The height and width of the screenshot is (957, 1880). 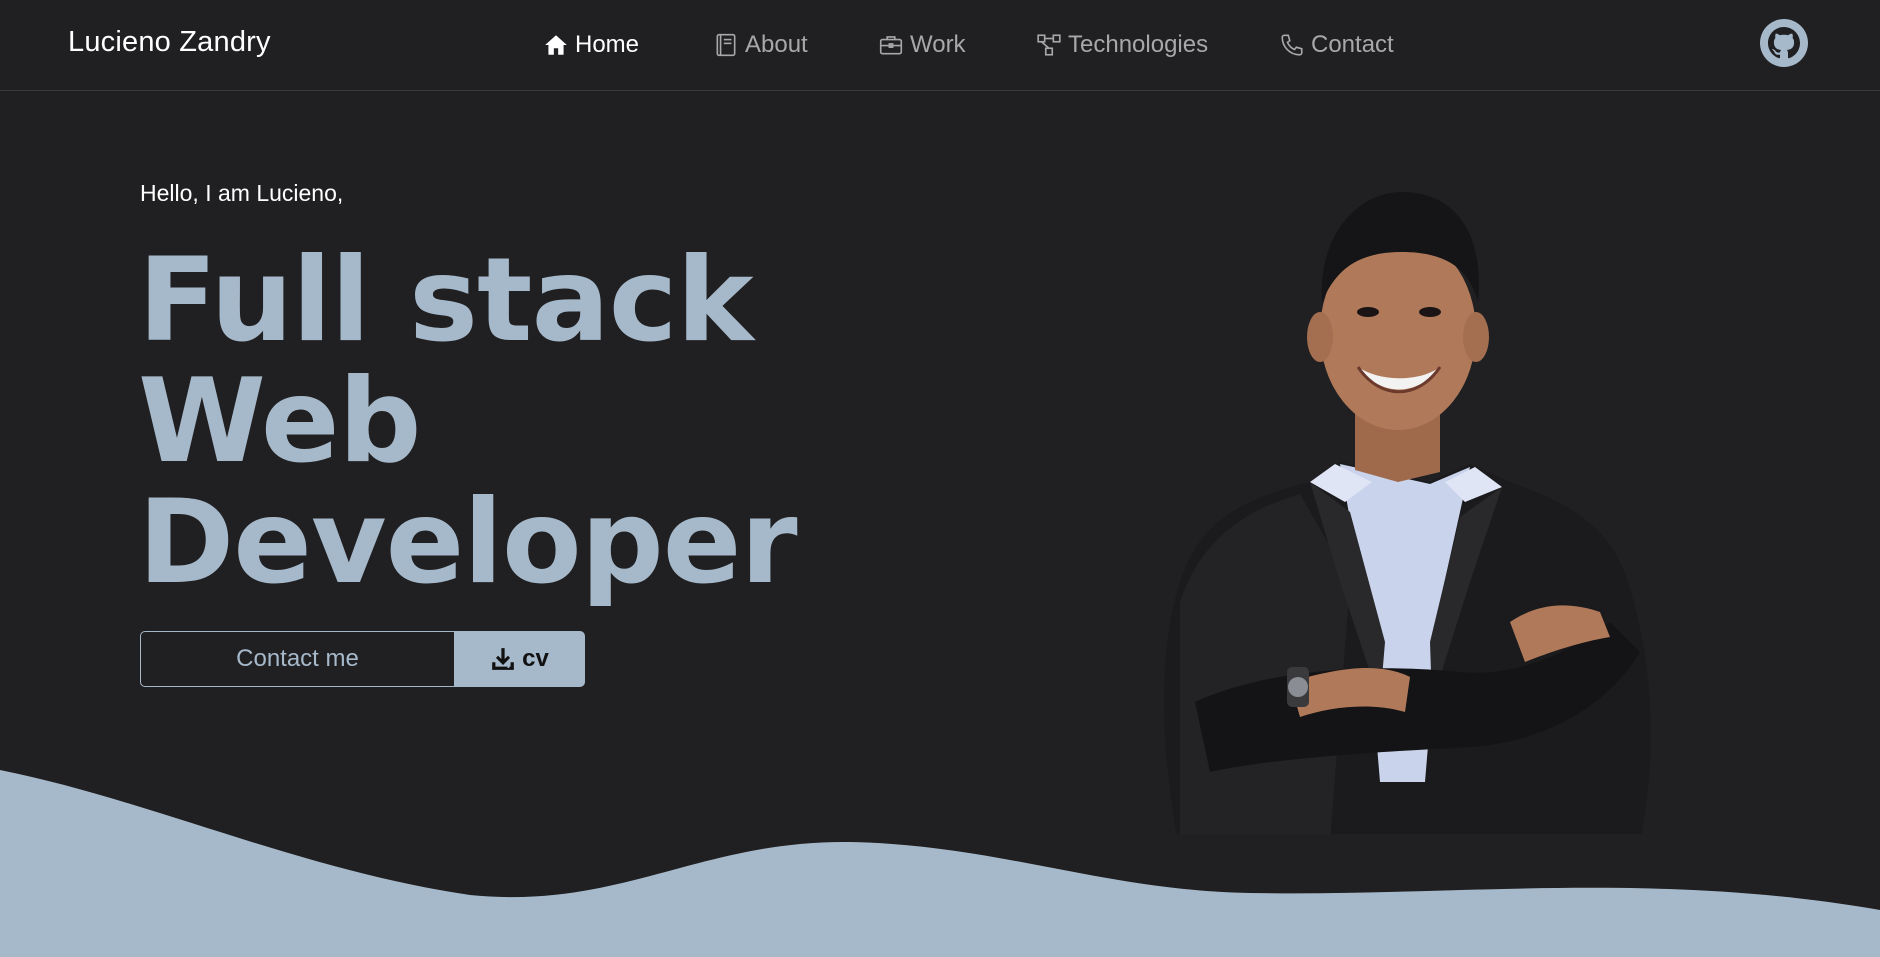 I want to click on nav-label-about: About, so click(x=776, y=44).